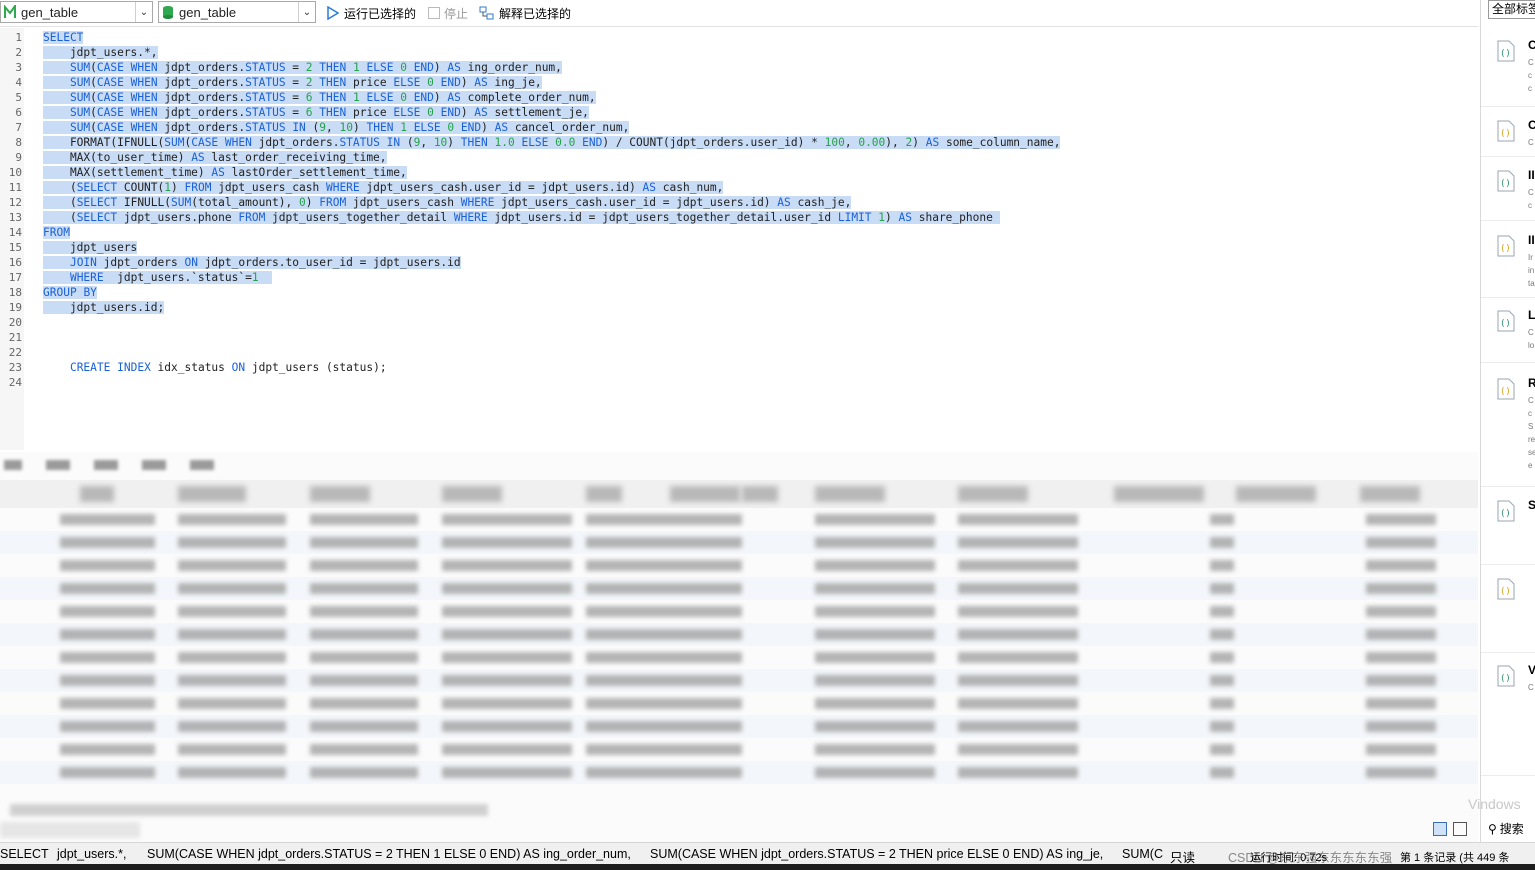 The image size is (1535, 870). I want to click on code-line: 2 jdpt_users.*,, so click(735, 52).